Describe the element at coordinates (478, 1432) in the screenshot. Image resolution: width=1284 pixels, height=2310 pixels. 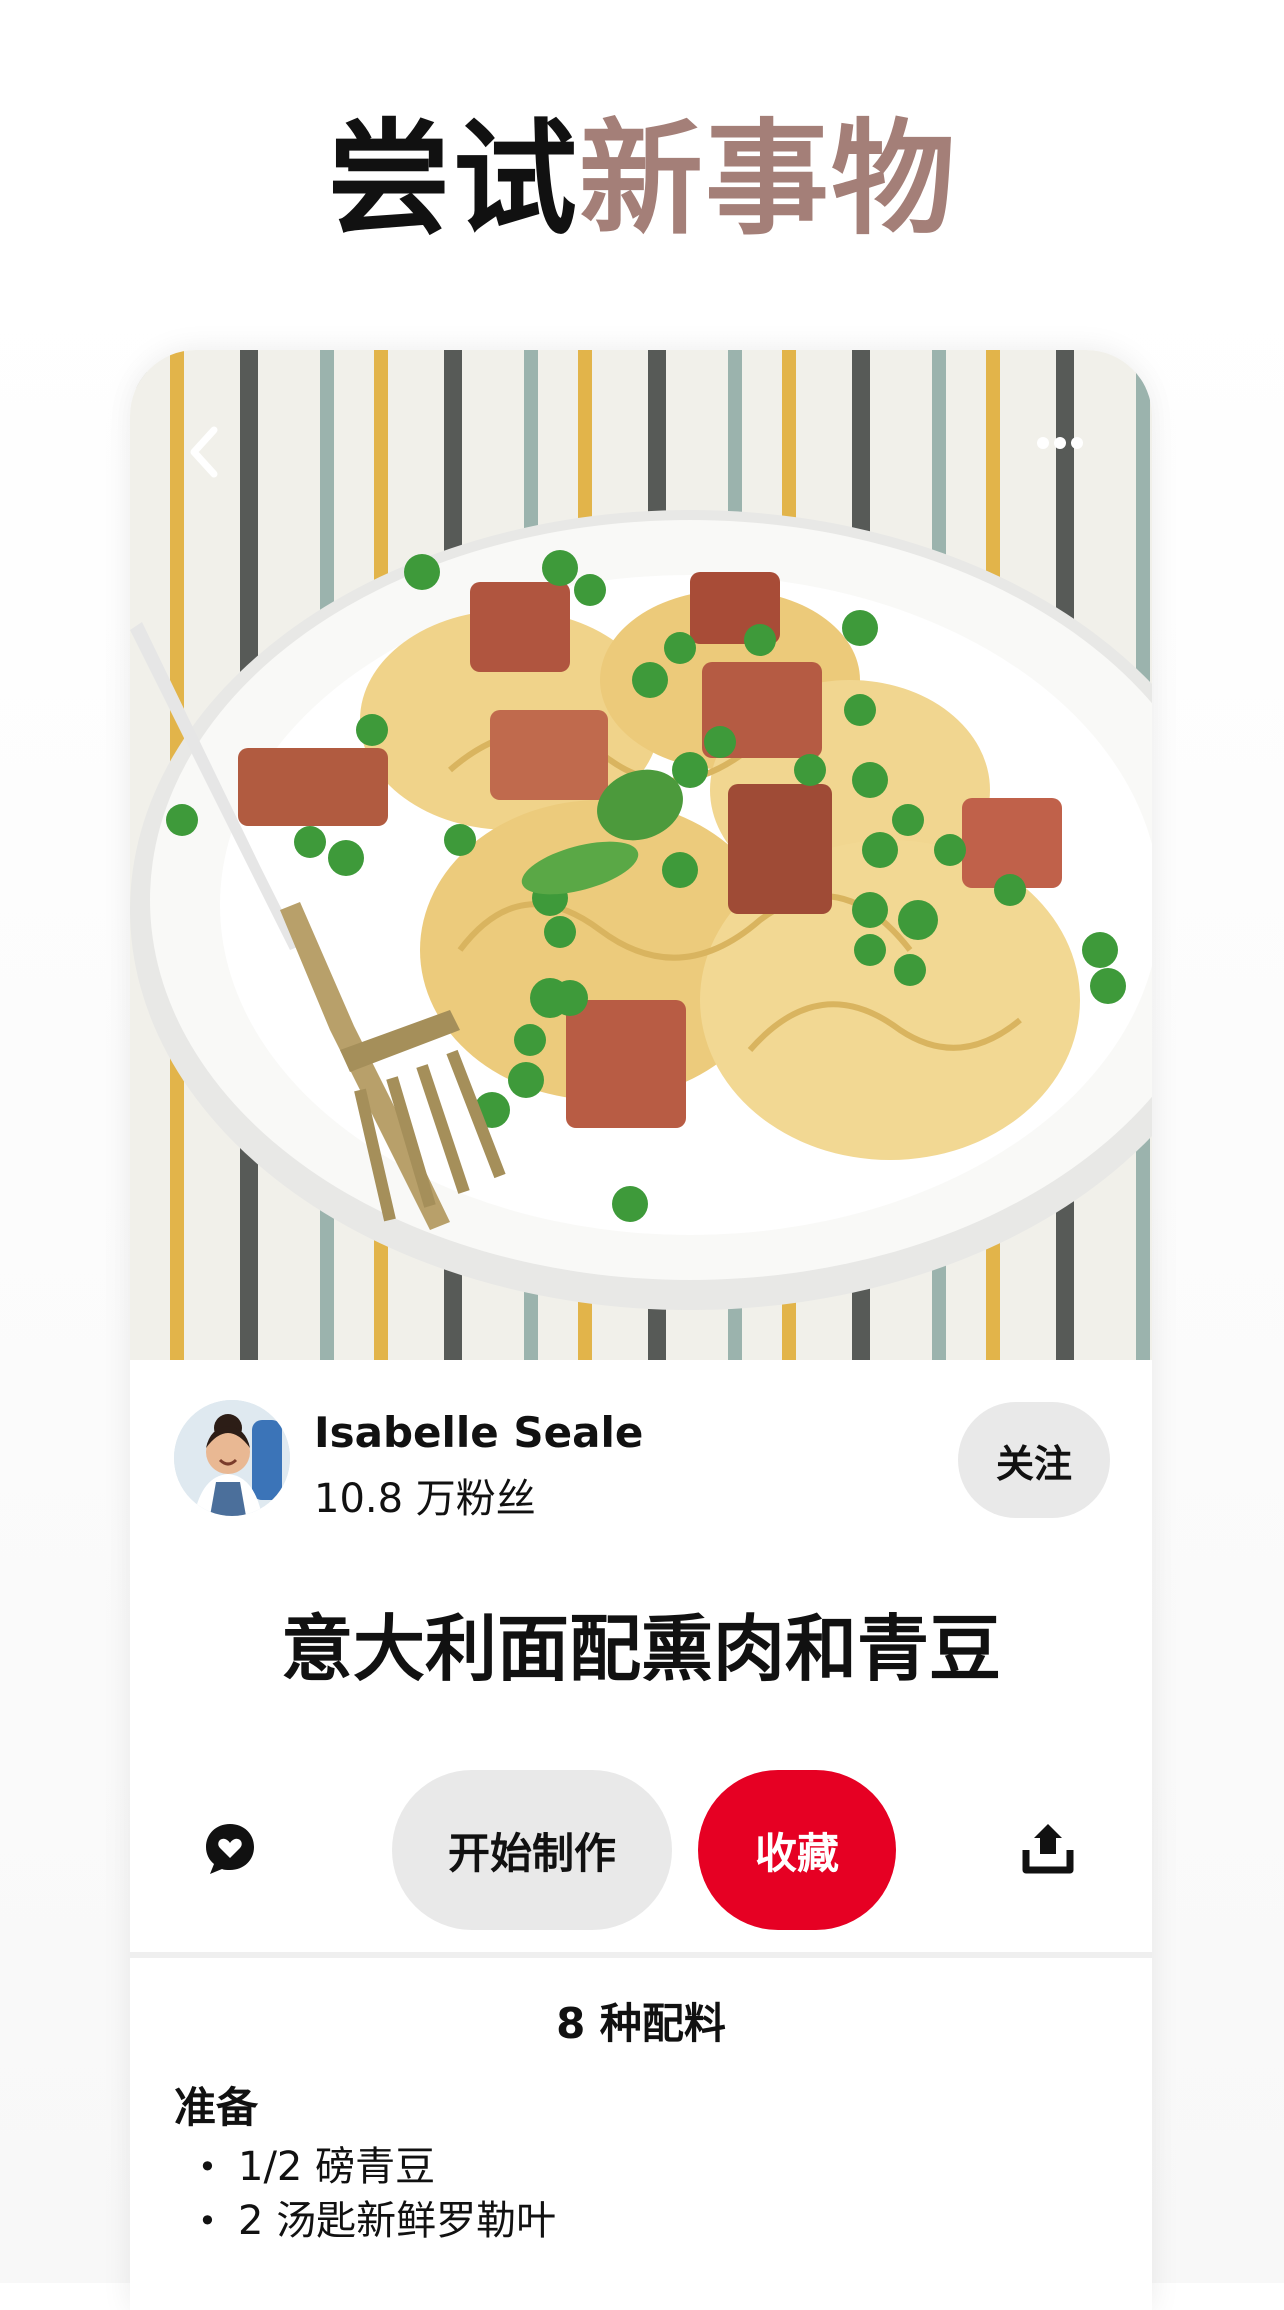
I see `author-name: Isabelle Seale` at that location.